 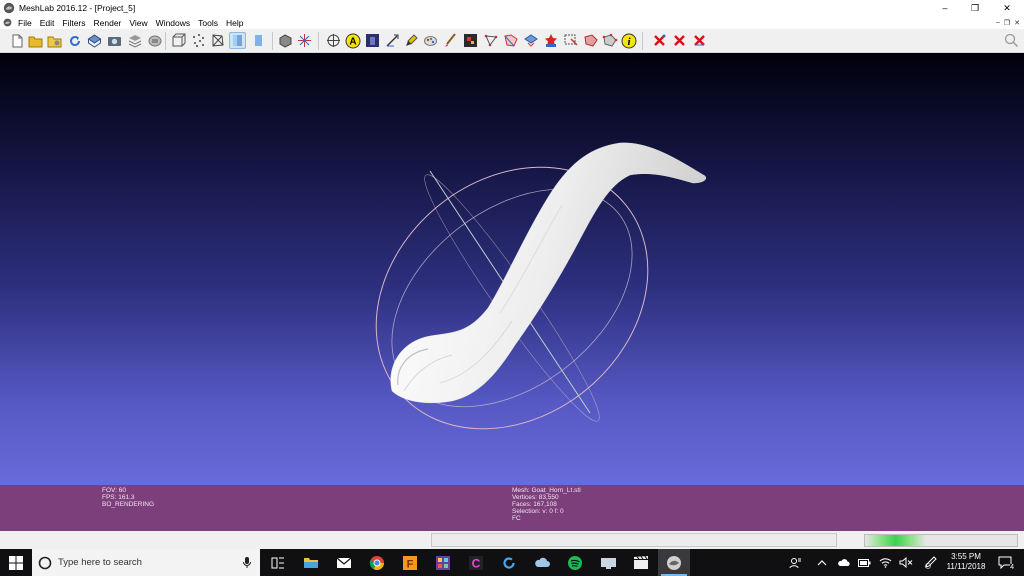 What do you see at coordinates (134, 40) in the screenshot?
I see `layers-button` at bounding box center [134, 40].